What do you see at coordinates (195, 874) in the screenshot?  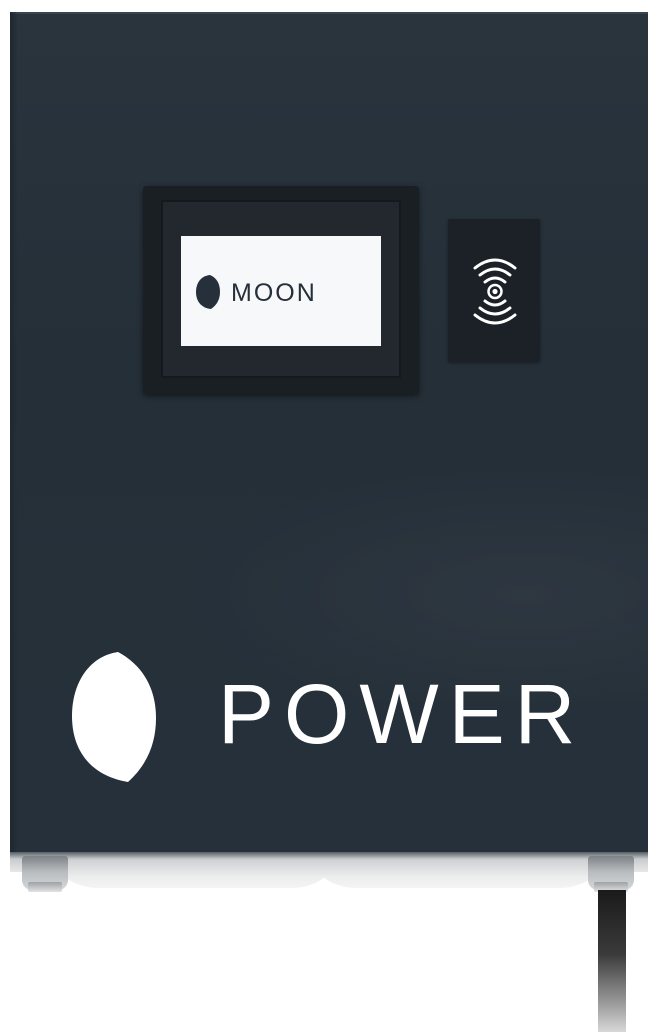 I see `bottom-tray-left` at bounding box center [195, 874].